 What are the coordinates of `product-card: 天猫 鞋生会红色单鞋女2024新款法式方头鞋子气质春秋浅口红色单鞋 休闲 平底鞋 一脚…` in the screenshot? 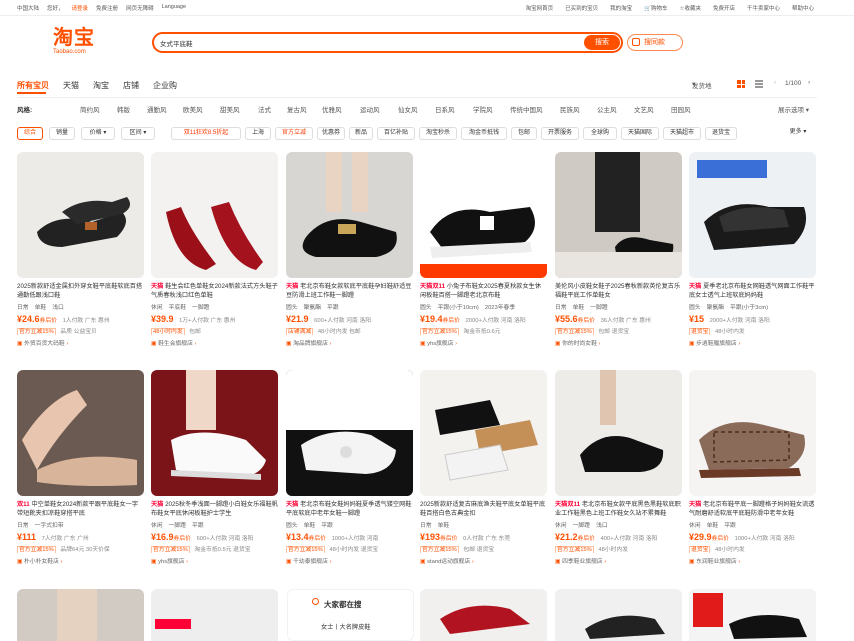 It's located at (214, 249).